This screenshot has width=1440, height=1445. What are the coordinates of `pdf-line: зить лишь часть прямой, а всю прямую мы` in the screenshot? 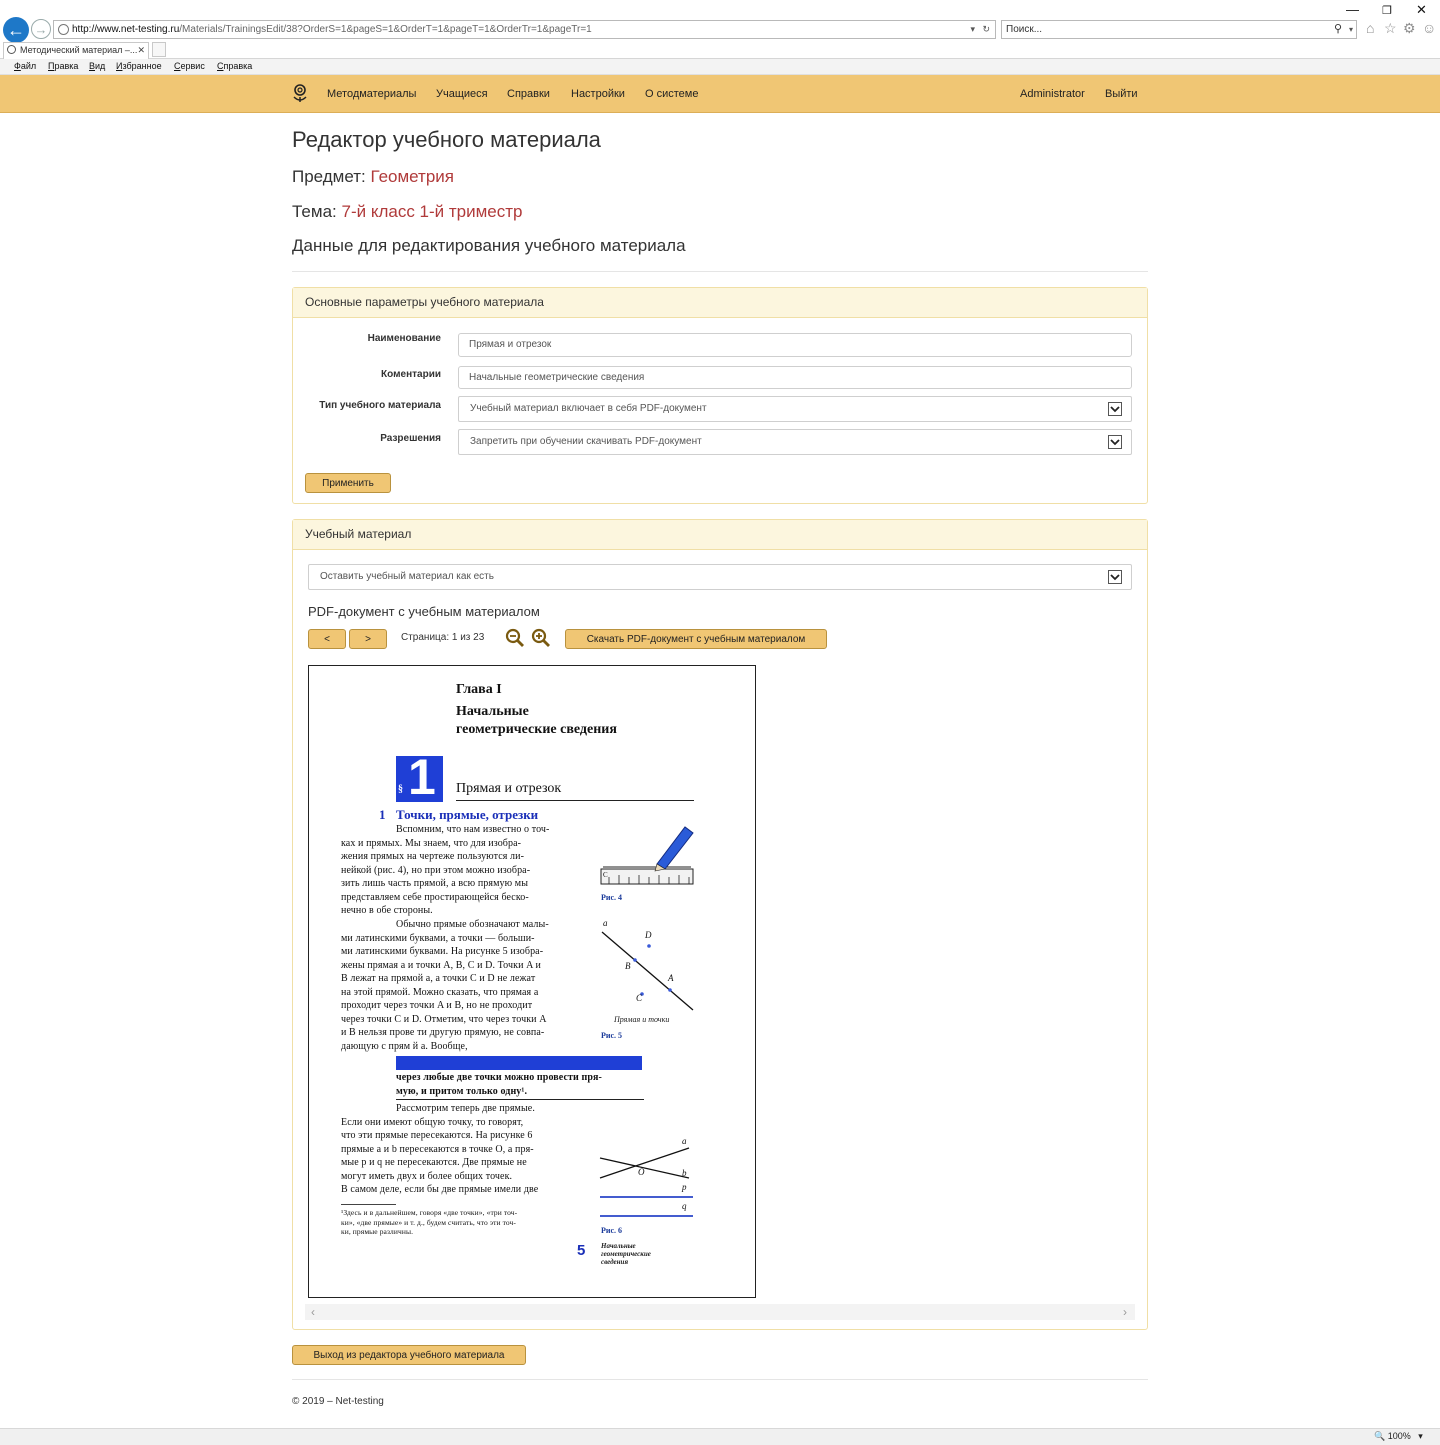 It's located at (435, 883).